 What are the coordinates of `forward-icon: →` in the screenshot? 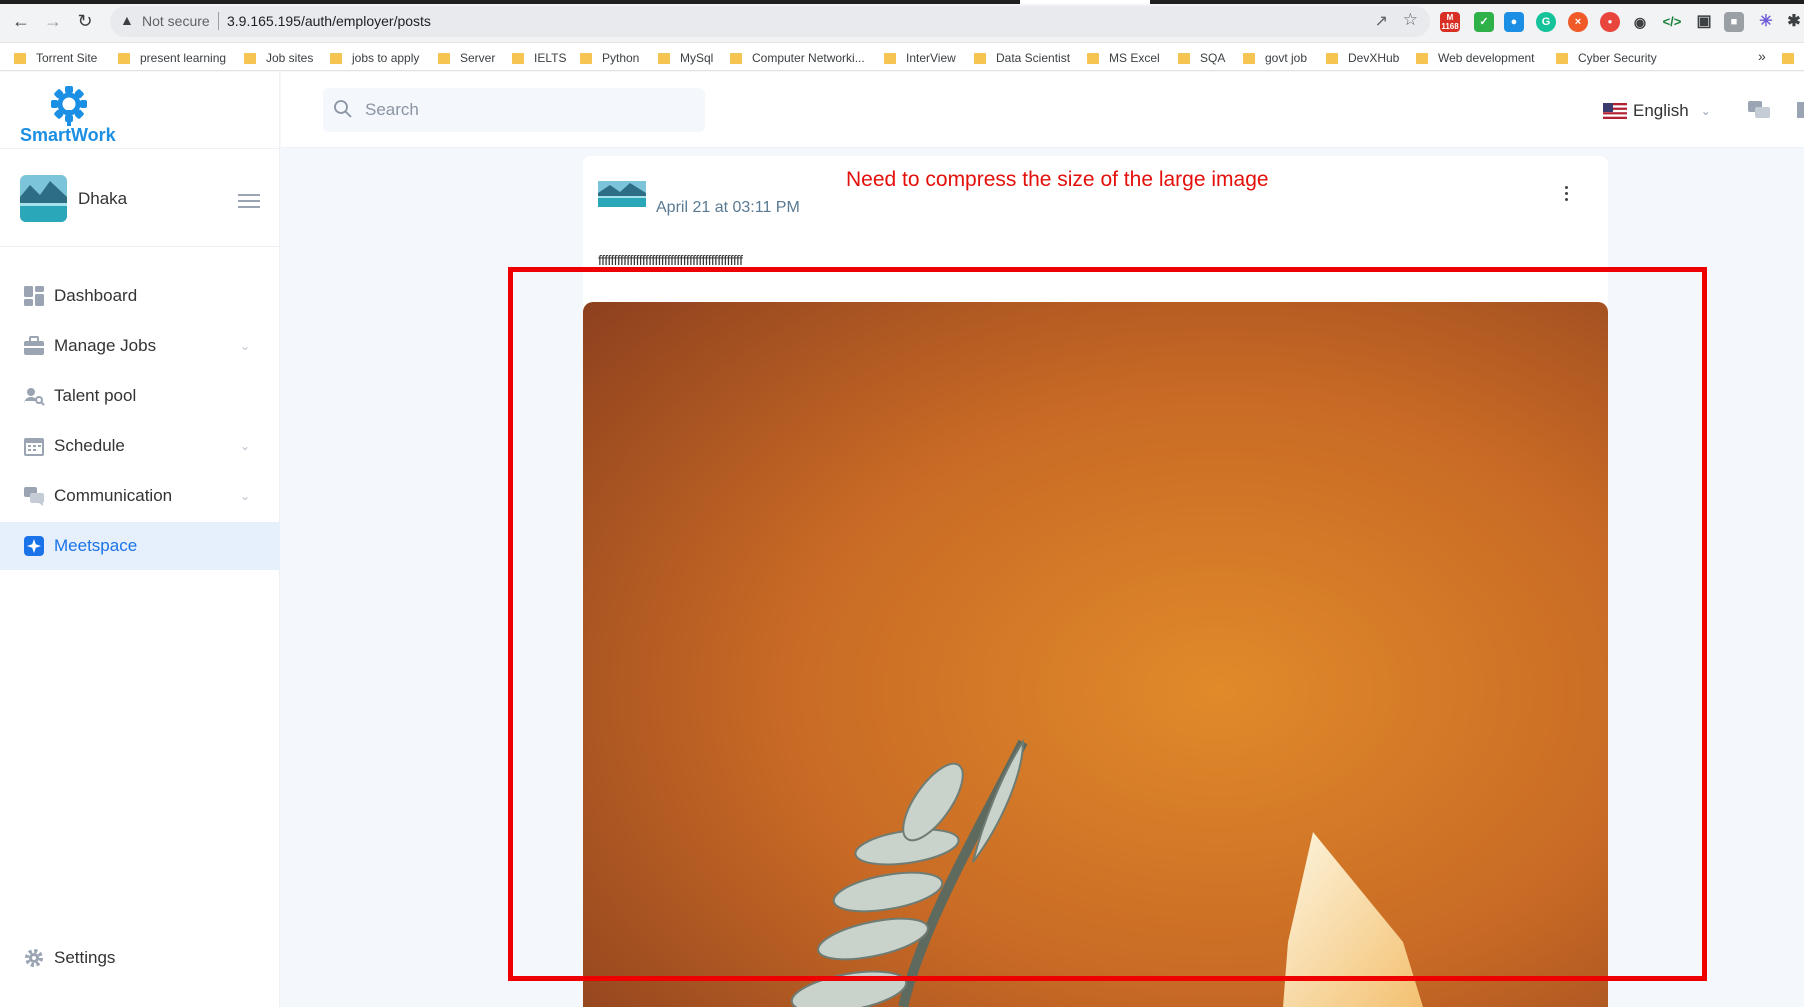 It's located at (53, 21).